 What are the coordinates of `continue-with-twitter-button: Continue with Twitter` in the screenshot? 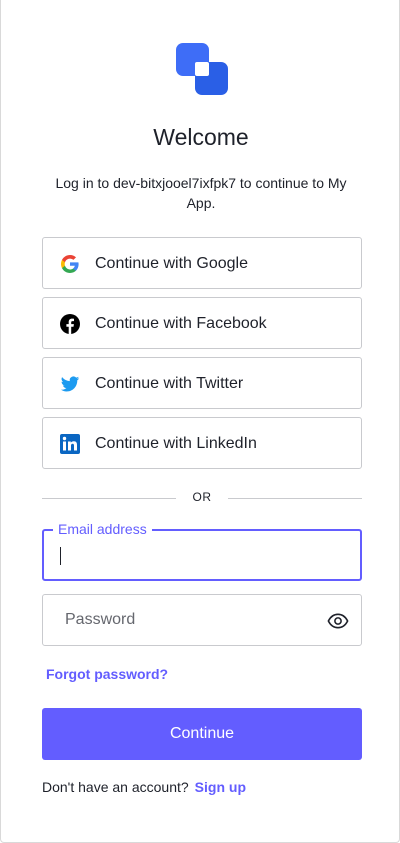 It's located at (202, 383).